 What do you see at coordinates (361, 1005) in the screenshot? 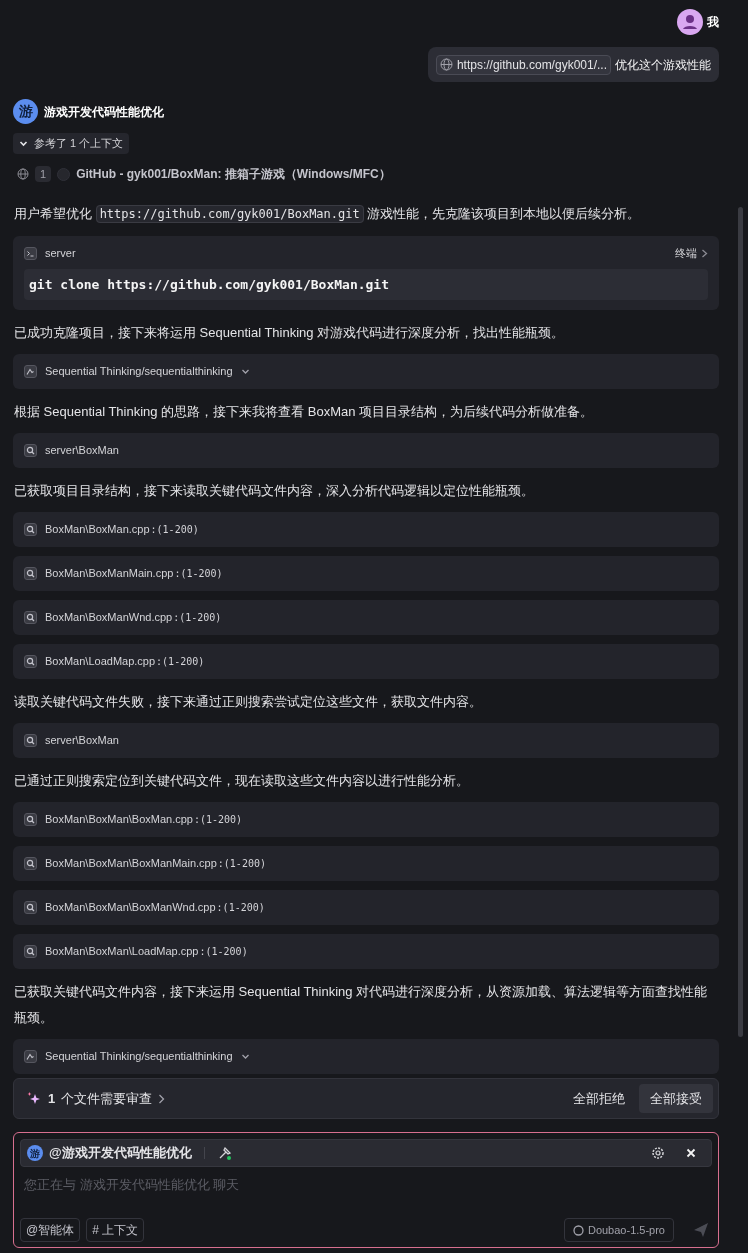
I see `message-paragraph: 已获取关键代码文件内容，接下来运用 Sequential Thinking 对代码进行深度分析，从资源加载、算法逻辑等方面查找性能瓶颈。` at bounding box center [361, 1005].